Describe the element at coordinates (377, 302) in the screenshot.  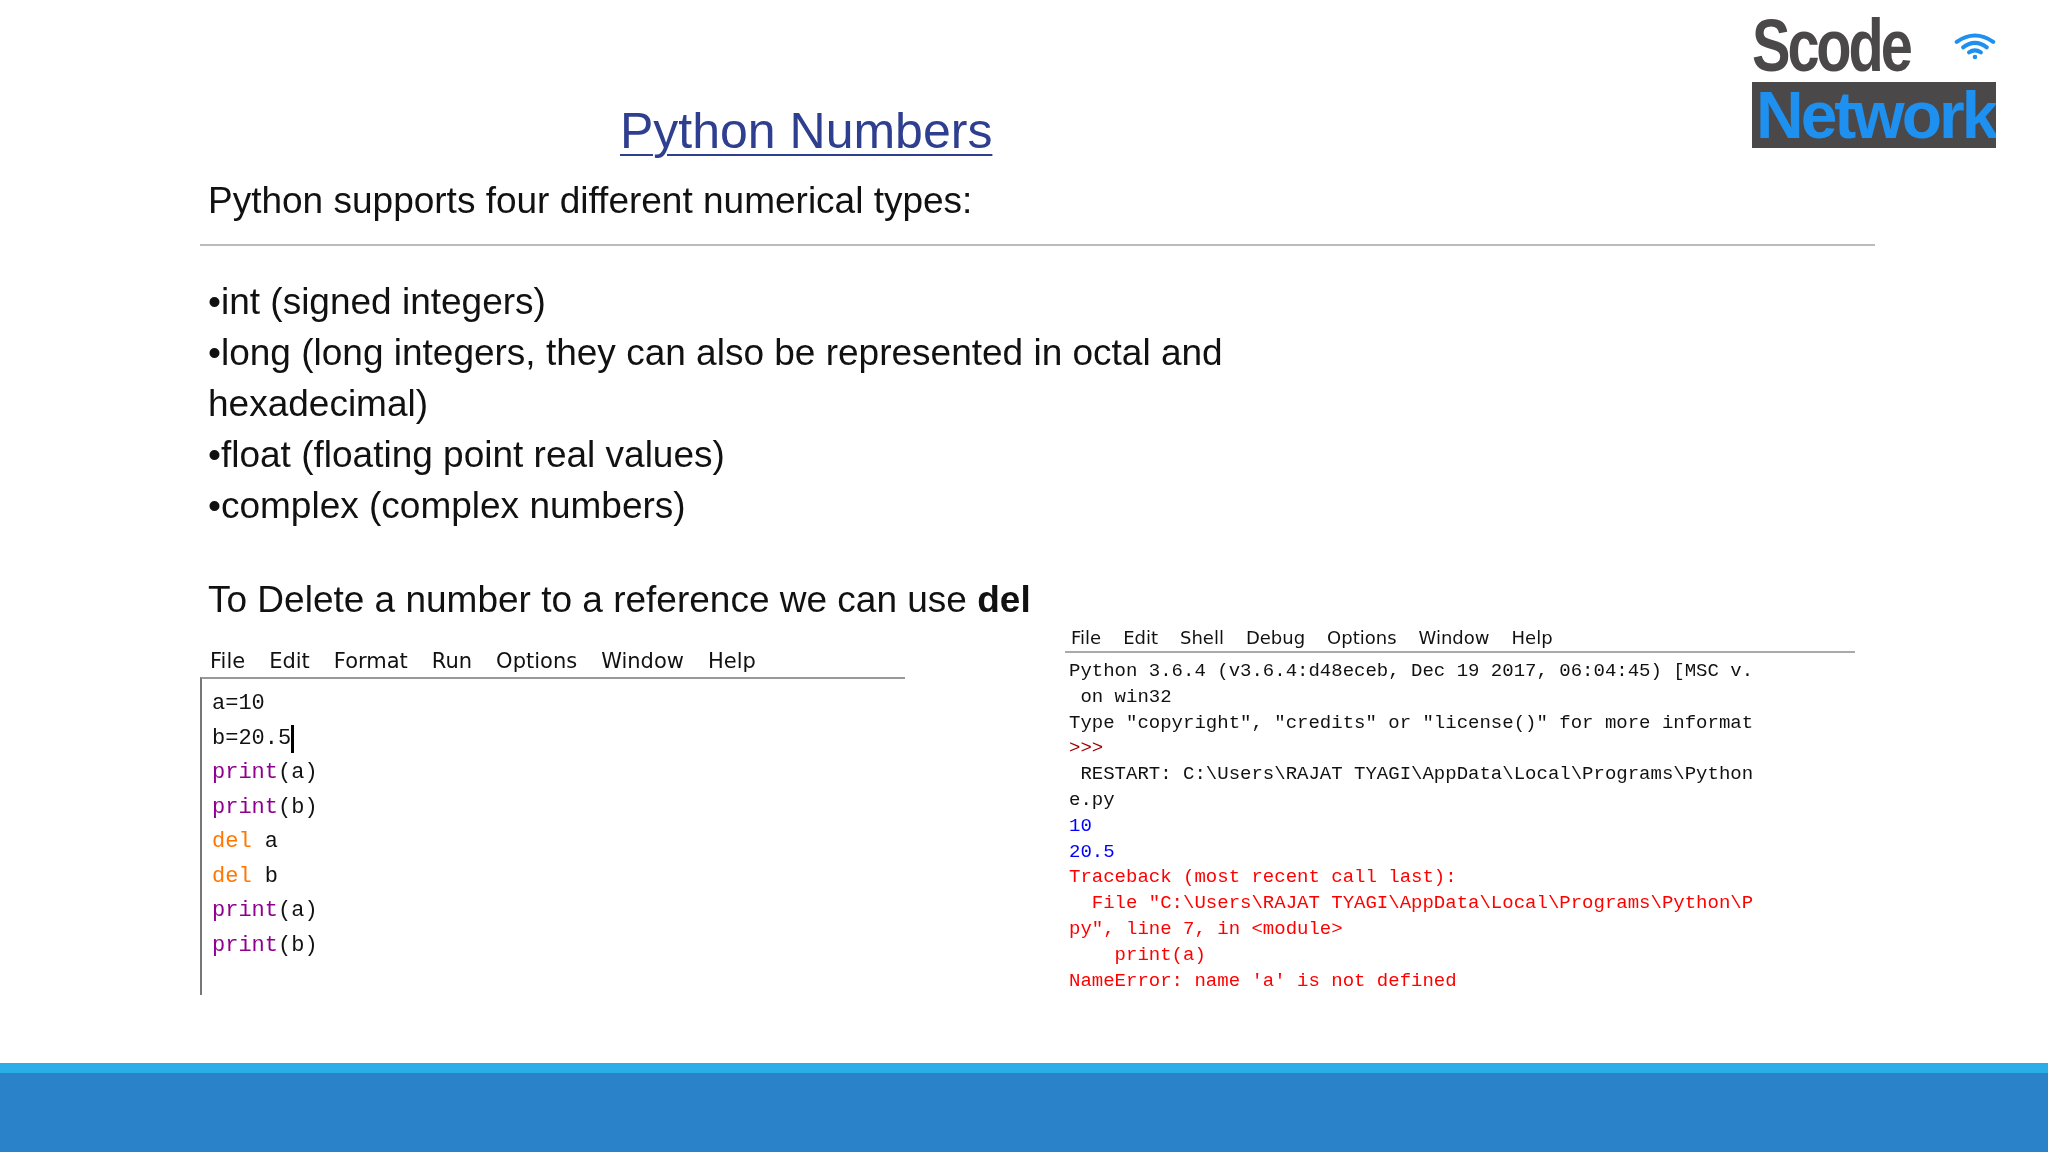
I see `bullet-item: •int (signed integers)` at that location.